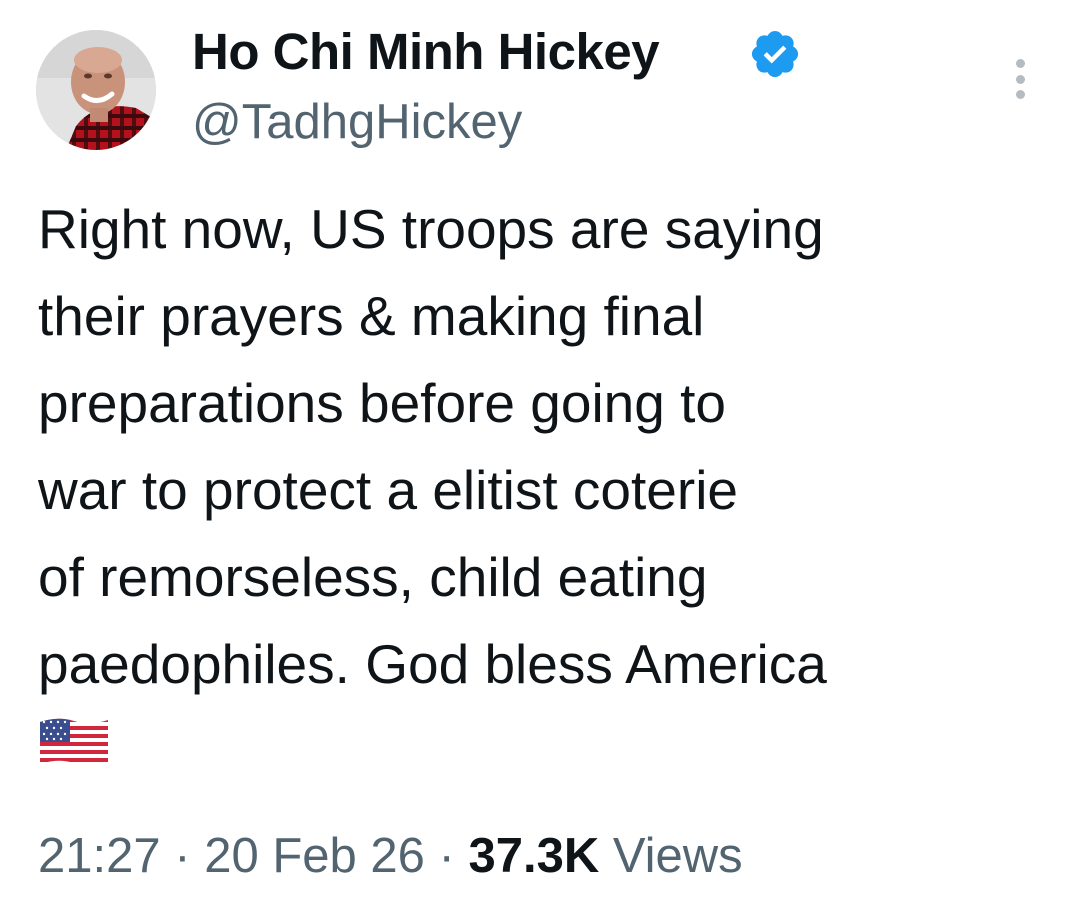  What do you see at coordinates (74, 742) in the screenshot?
I see `us-flag-emoji-icon` at bounding box center [74, 742].